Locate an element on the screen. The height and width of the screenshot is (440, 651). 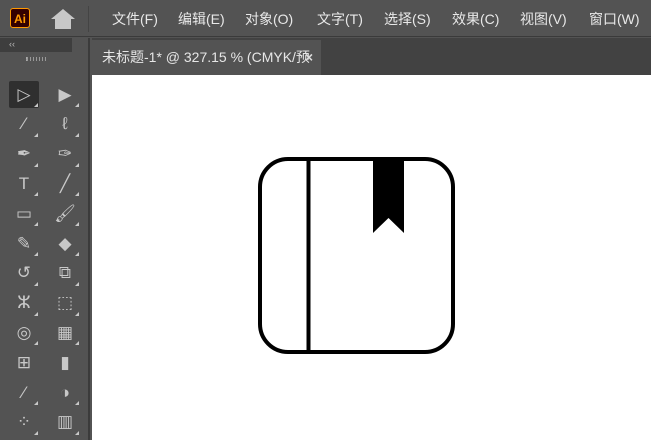
menu-item: 文字(T) is located at coordinates (340, 19).